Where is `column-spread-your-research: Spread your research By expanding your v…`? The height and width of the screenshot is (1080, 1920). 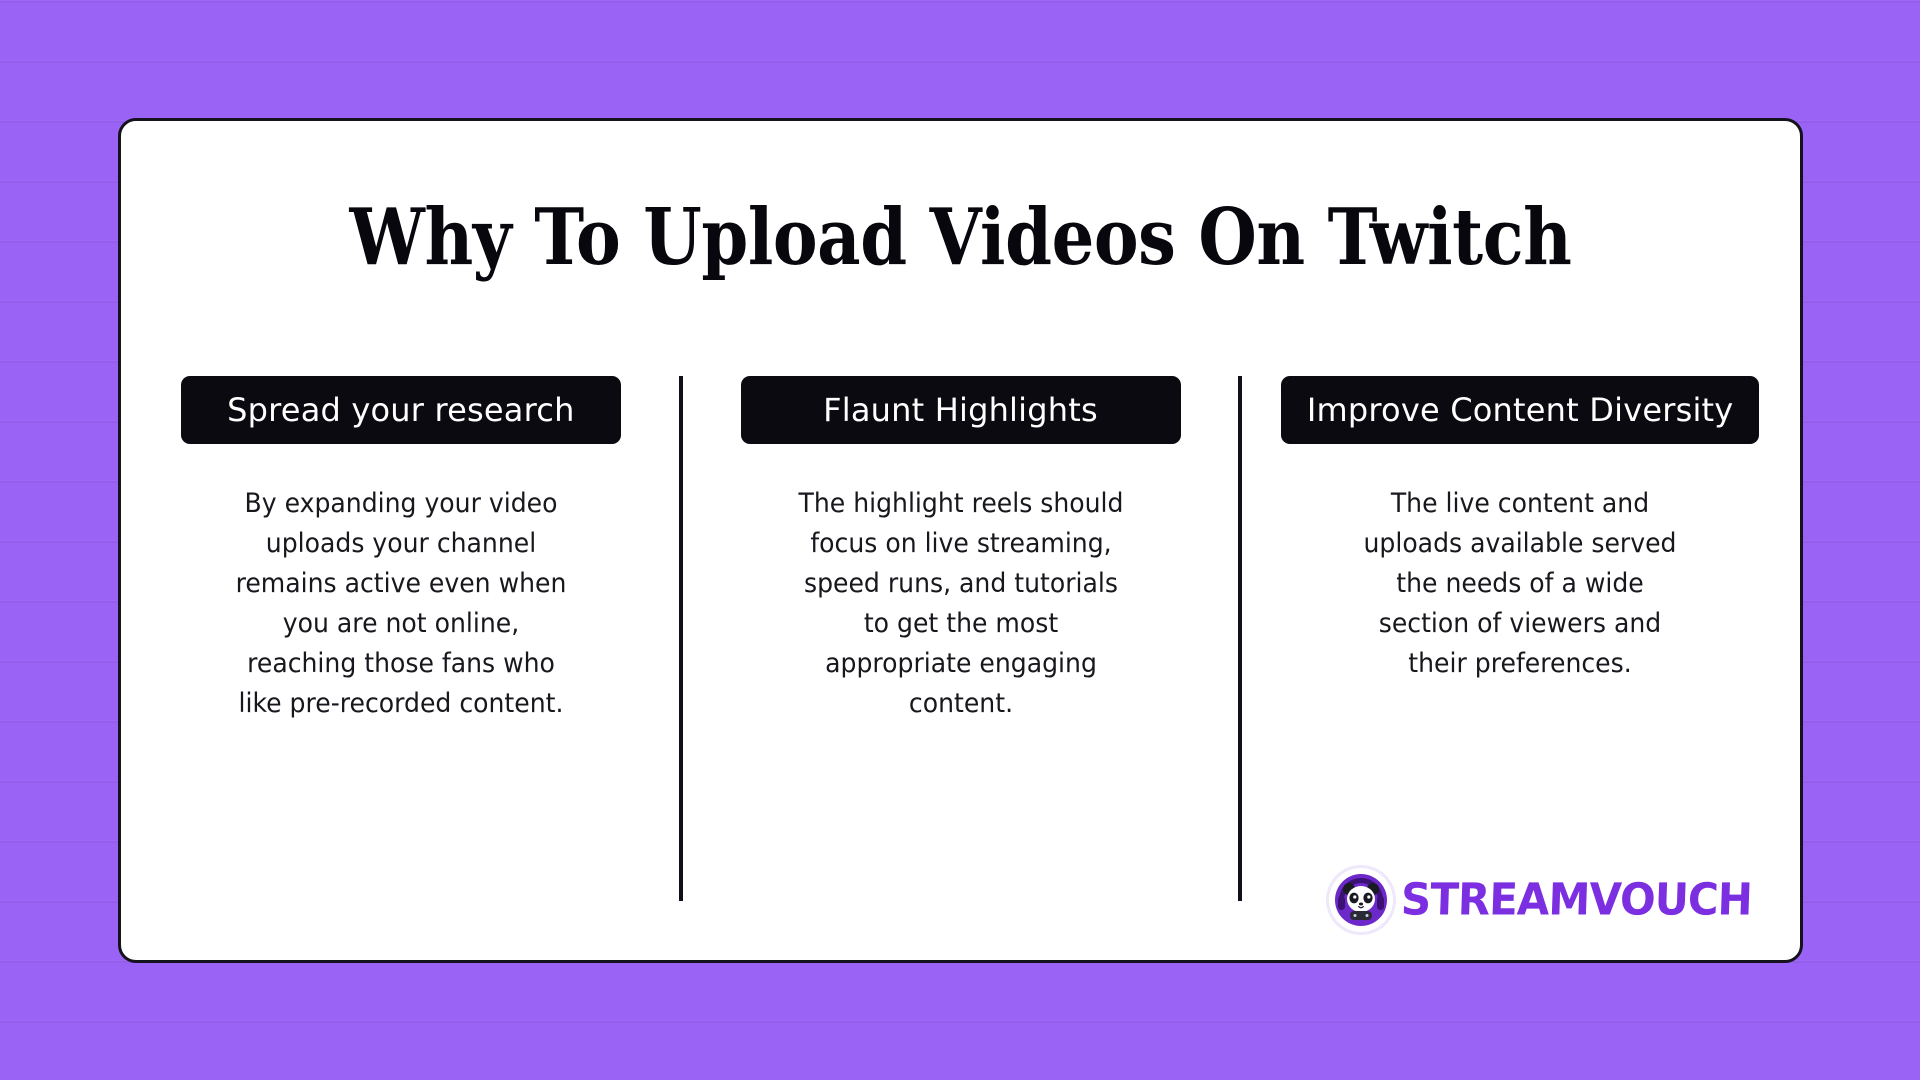 column-spread-your-research: Spread your research By expanding your v… is located at coordinates (401, 550).